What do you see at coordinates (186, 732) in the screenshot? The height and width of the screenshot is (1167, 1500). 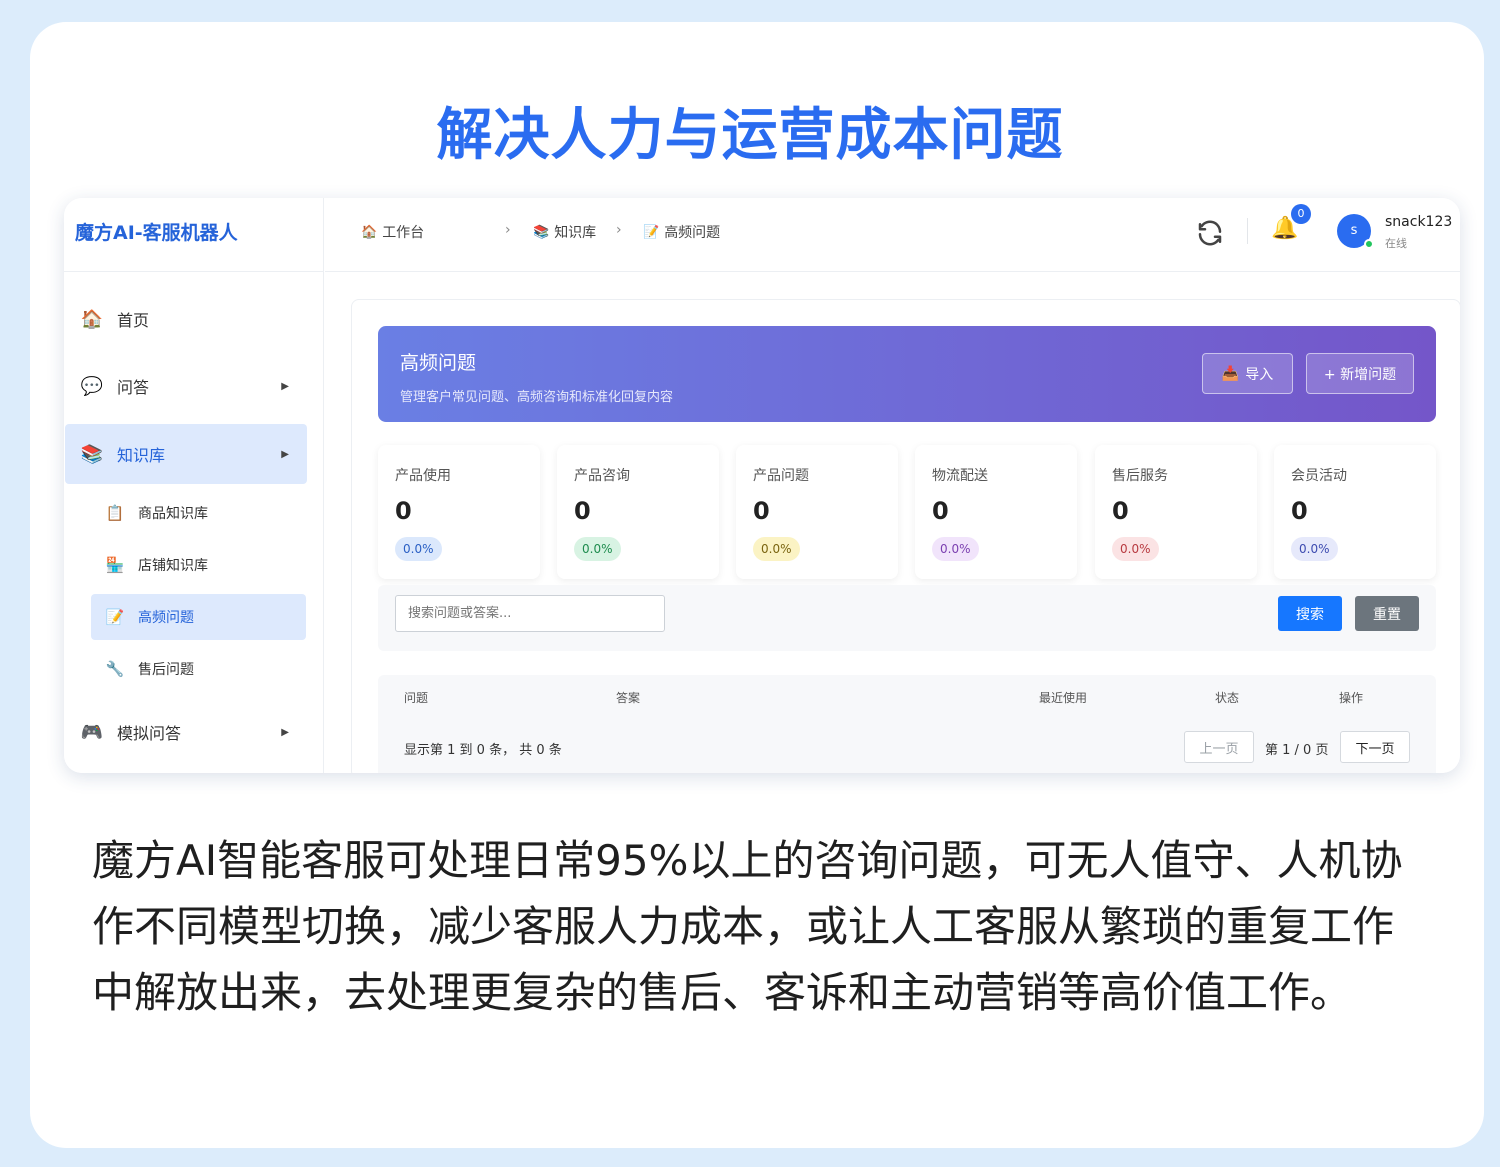 I see `sidebar-item-simulated-qa: 🎮 模拟问答 ▶` at bounding box center [186, 732].